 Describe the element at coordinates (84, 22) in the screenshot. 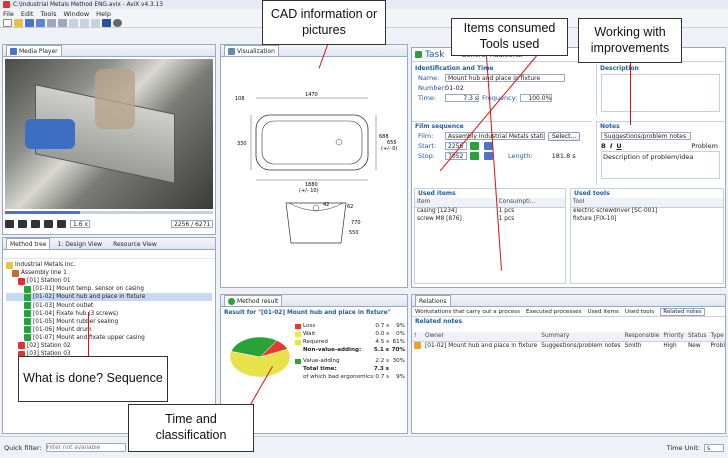

I see `copy-icon` at that location.